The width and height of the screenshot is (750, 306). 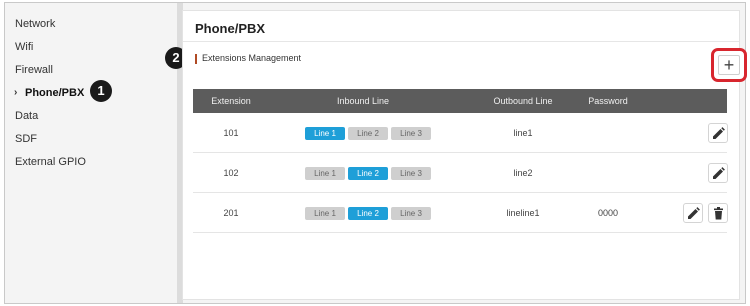 What do you see at coordinates (231, 213) in the screenshot?
I see `extension-cell: 201` at bounding box center [231, 213].